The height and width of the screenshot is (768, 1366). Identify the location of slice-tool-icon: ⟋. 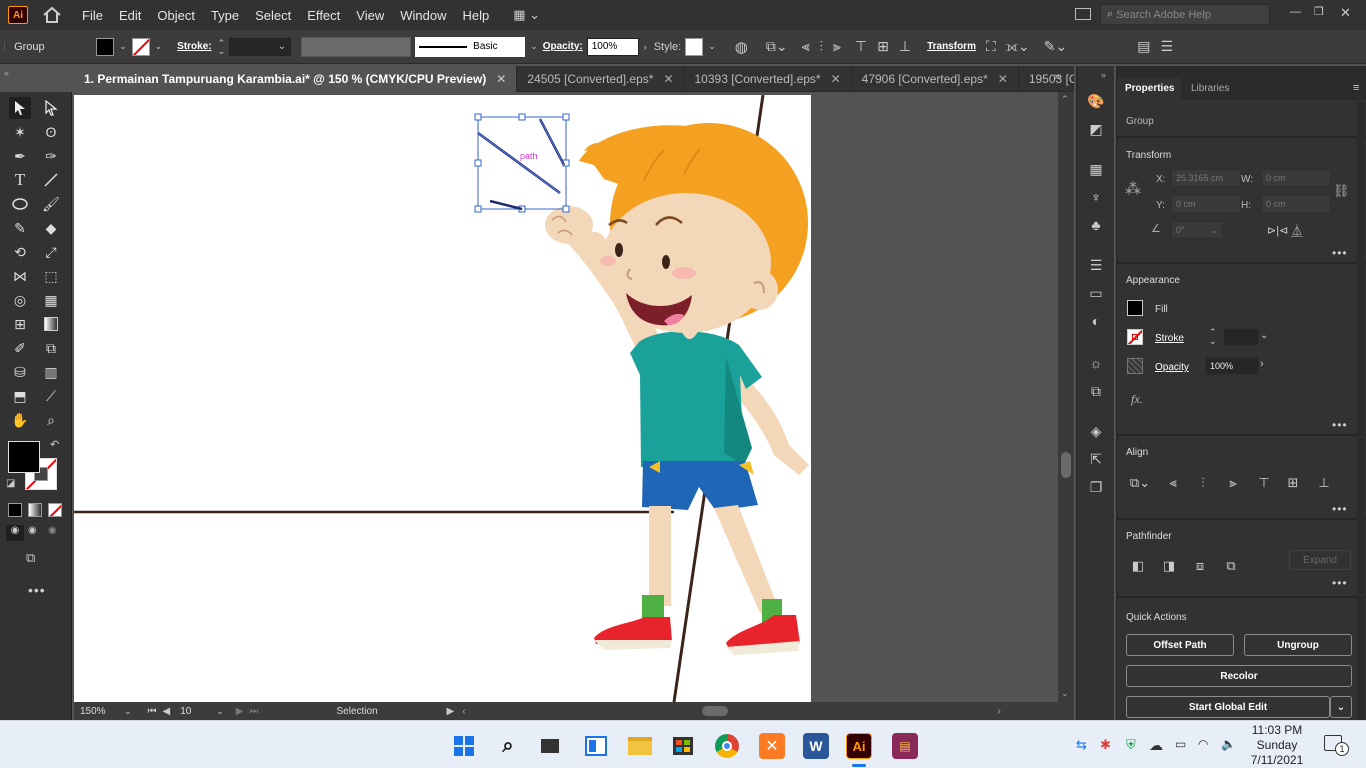
(51, 396).